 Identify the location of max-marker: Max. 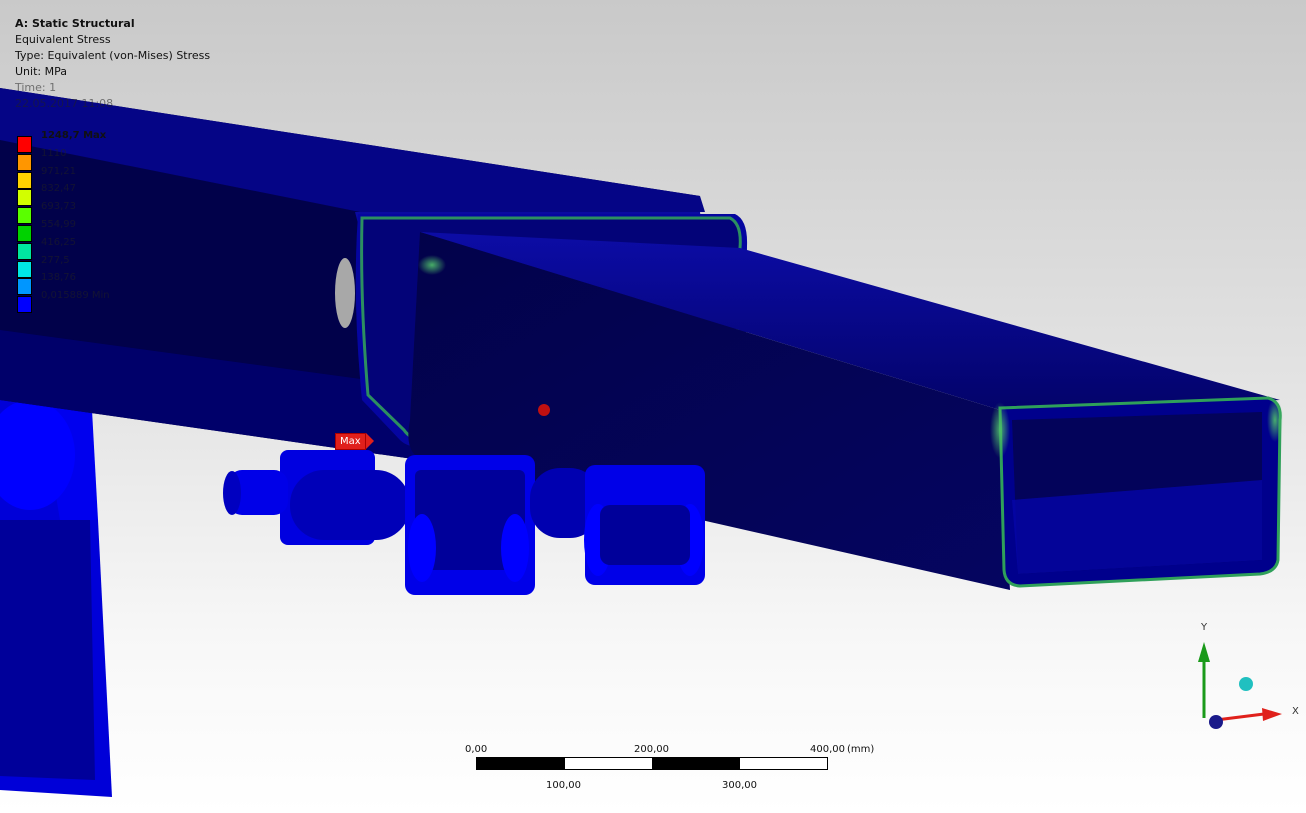
(354, 441).